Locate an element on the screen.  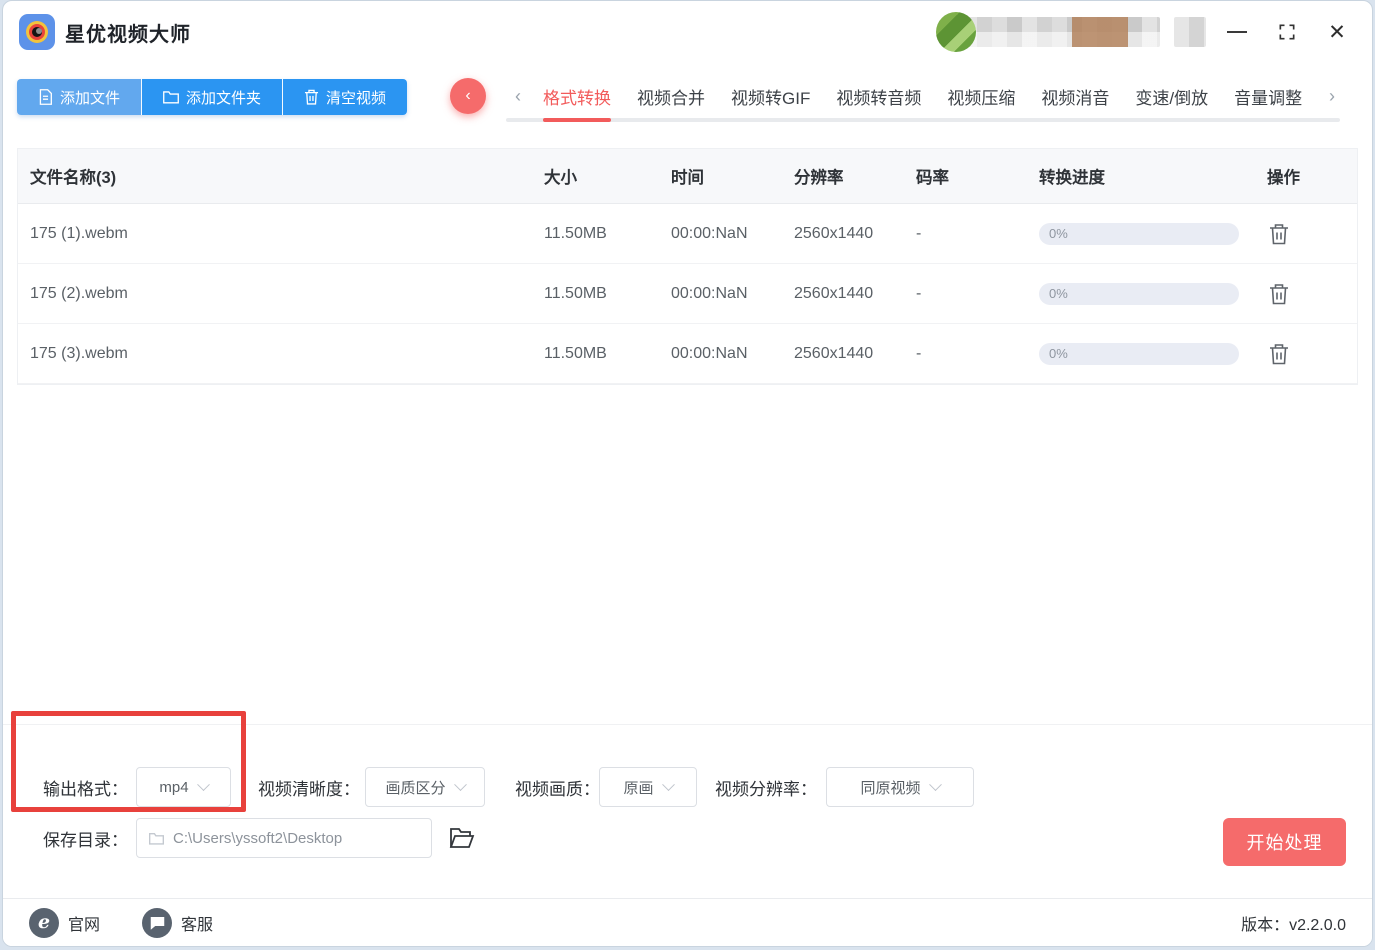
user-avatar is located at coordinates (956, 32).